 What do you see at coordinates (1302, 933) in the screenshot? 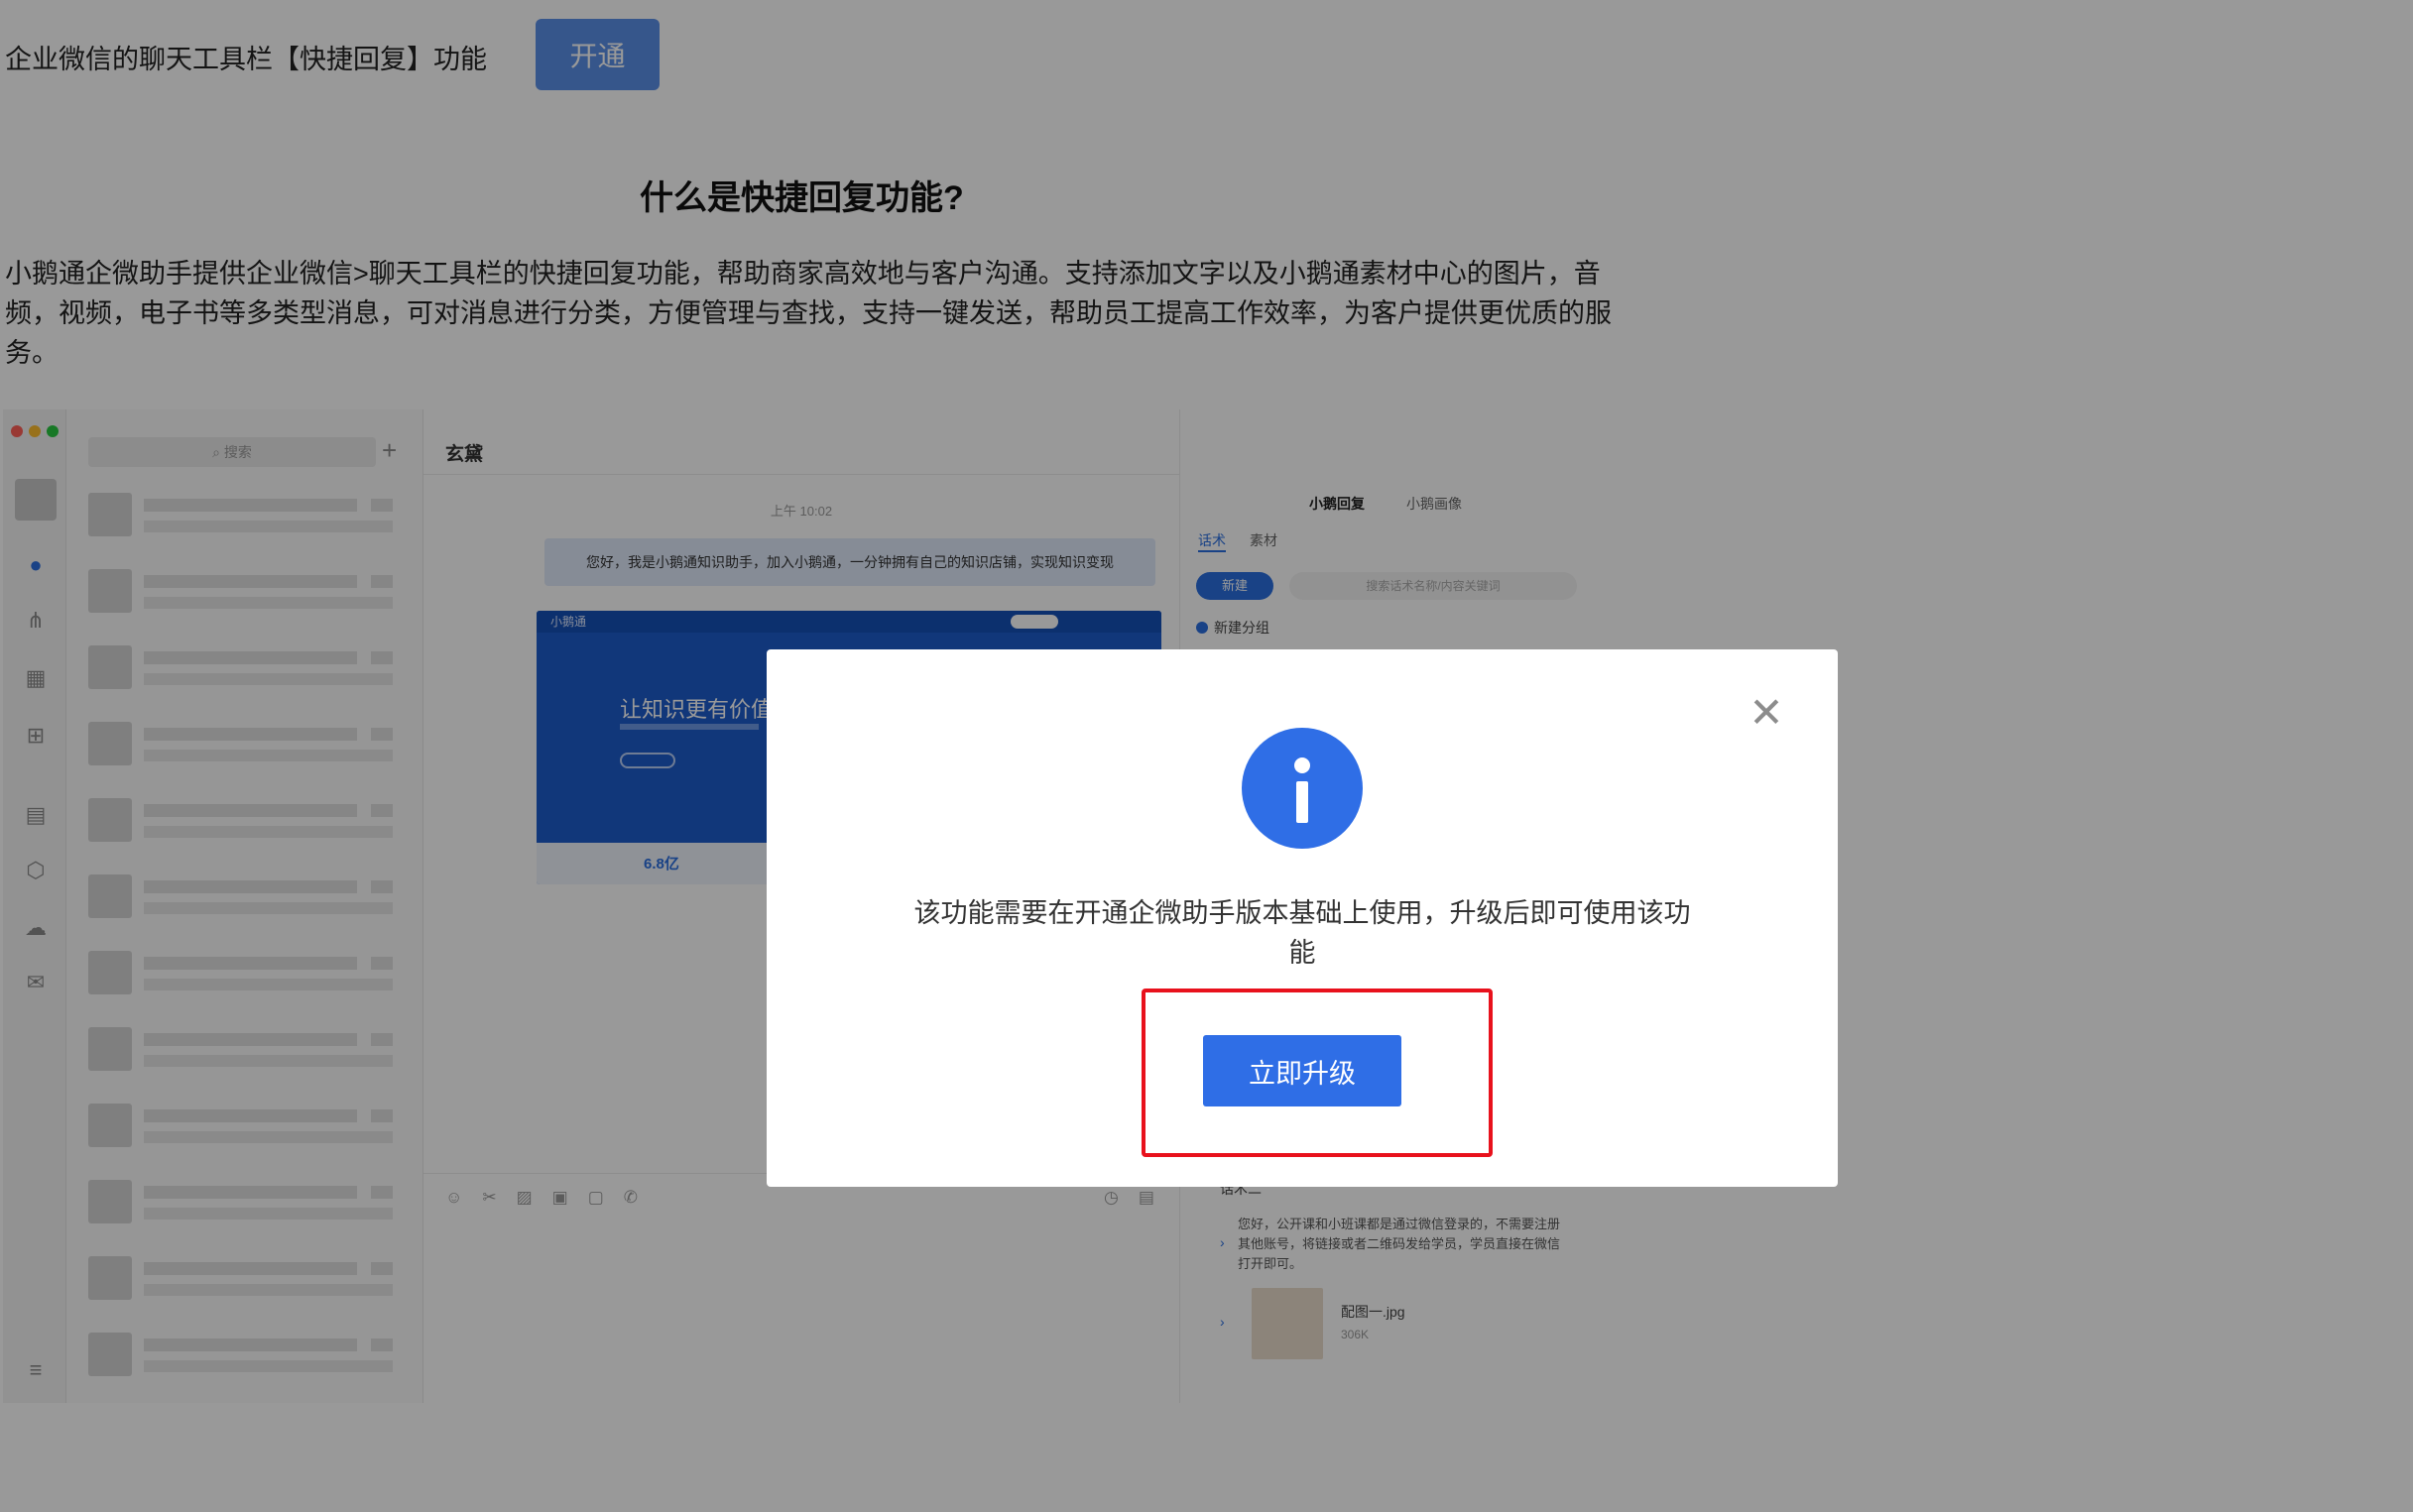
I see `dialog-message: 该功能需要在开通企微助手版本基础上使用，升级后即可使用该功能` at bounding box center [1302, 933].